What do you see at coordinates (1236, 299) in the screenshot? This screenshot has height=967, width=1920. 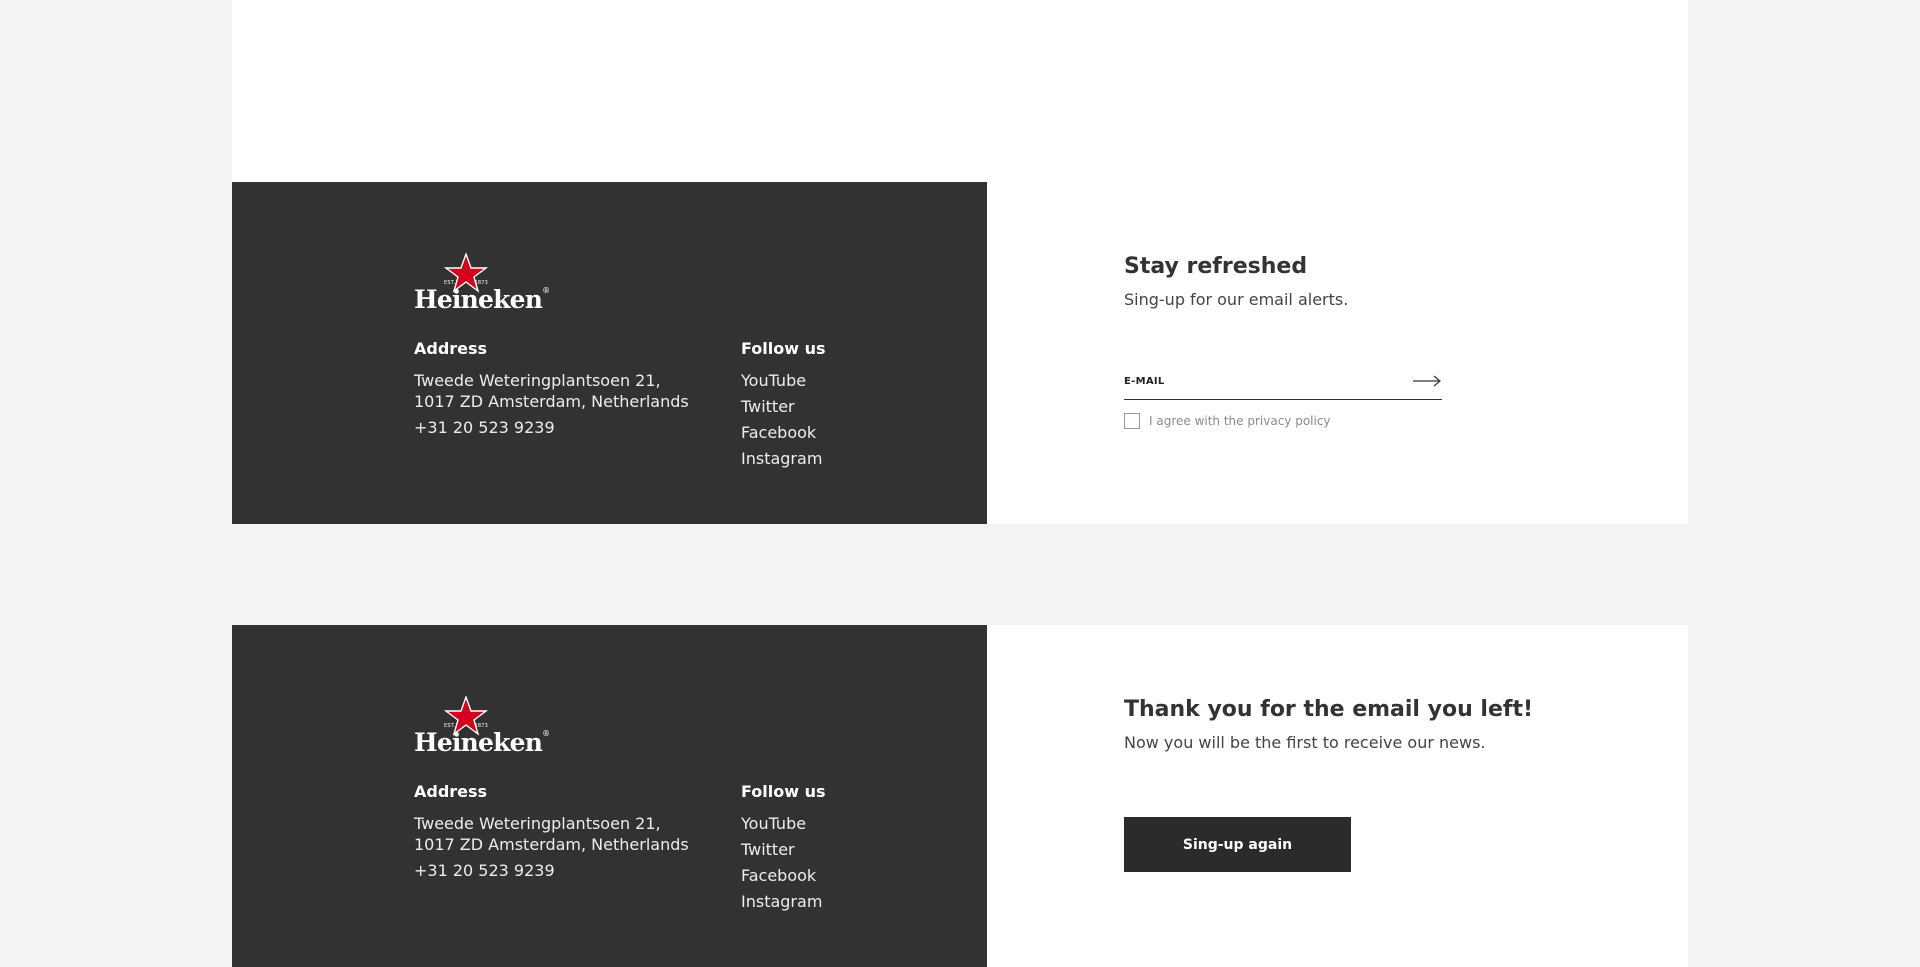 I see `signup-subtitle: Sing-up for our email alerts.` at bounding box center [1236, 299].